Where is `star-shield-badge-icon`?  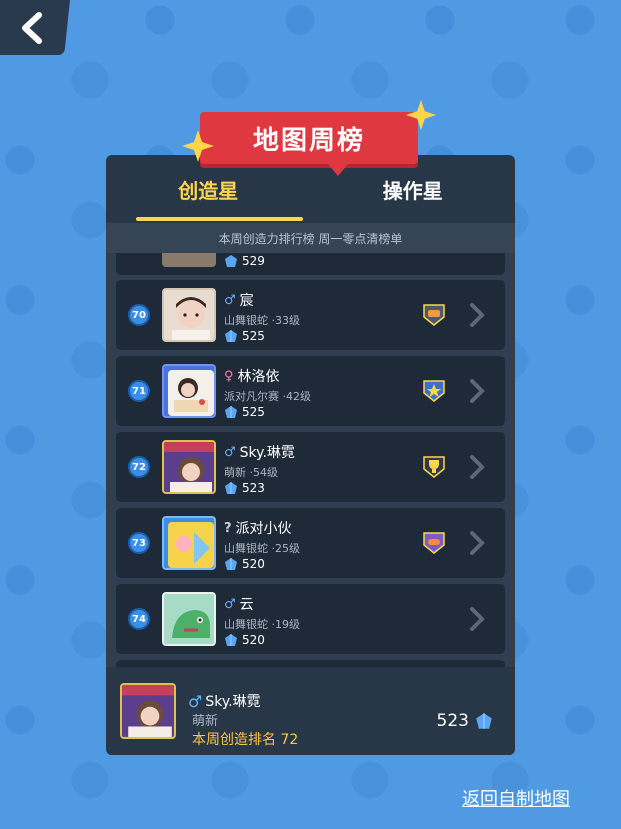 star-shield-badge-icon is located at coordinates (434, 391).